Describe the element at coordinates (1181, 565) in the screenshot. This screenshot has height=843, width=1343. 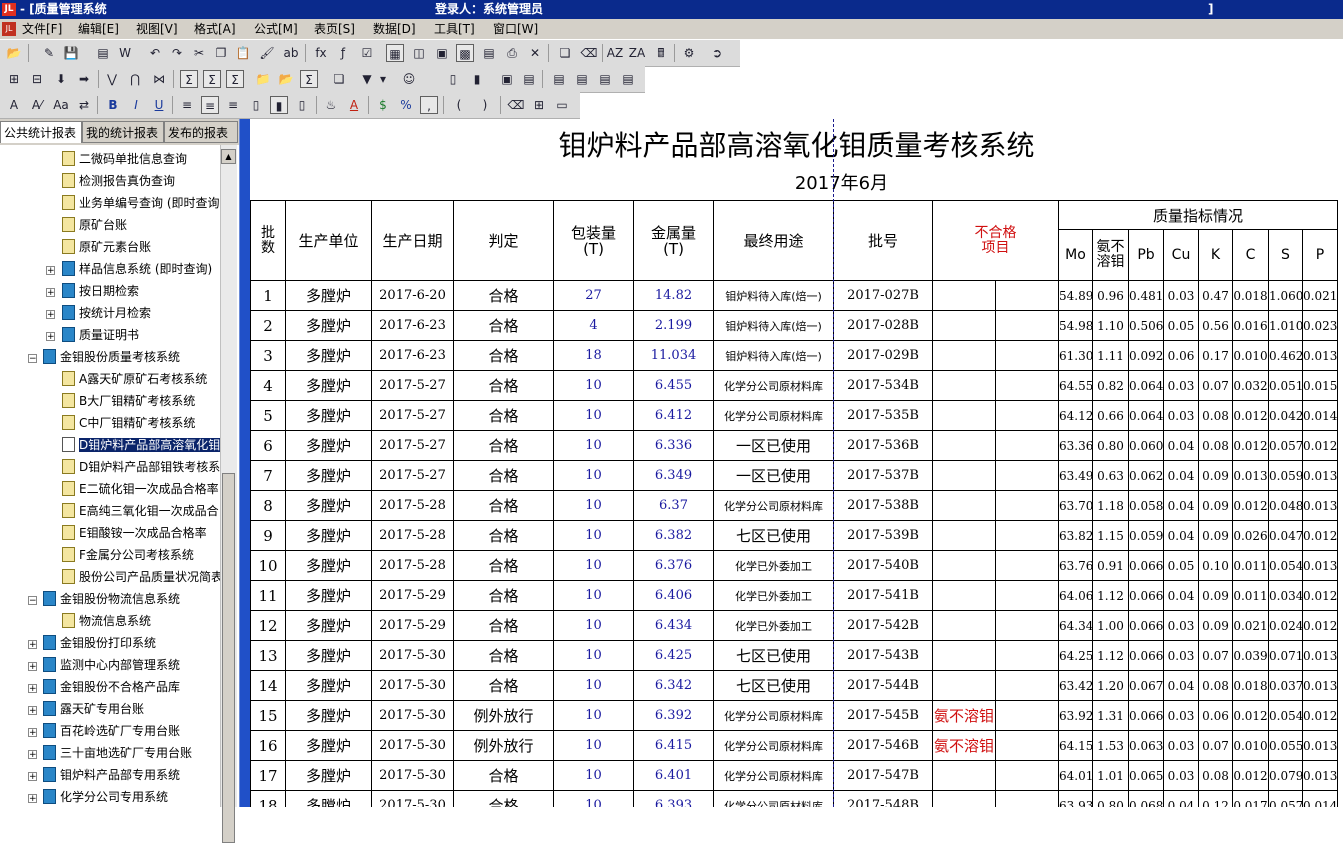
I see `cell-cu: 0.05` at that location.